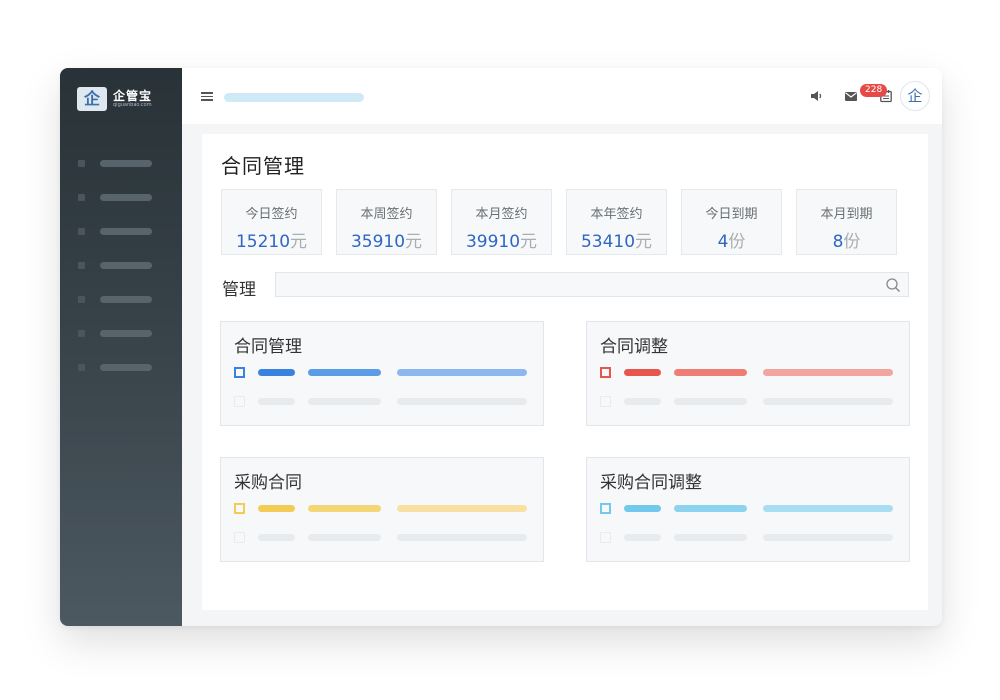  What do you see at coordinates (616, 222) in the screenshot?
I see `stat-card: 本年签约 53410元` at bounding box center [616, 222].